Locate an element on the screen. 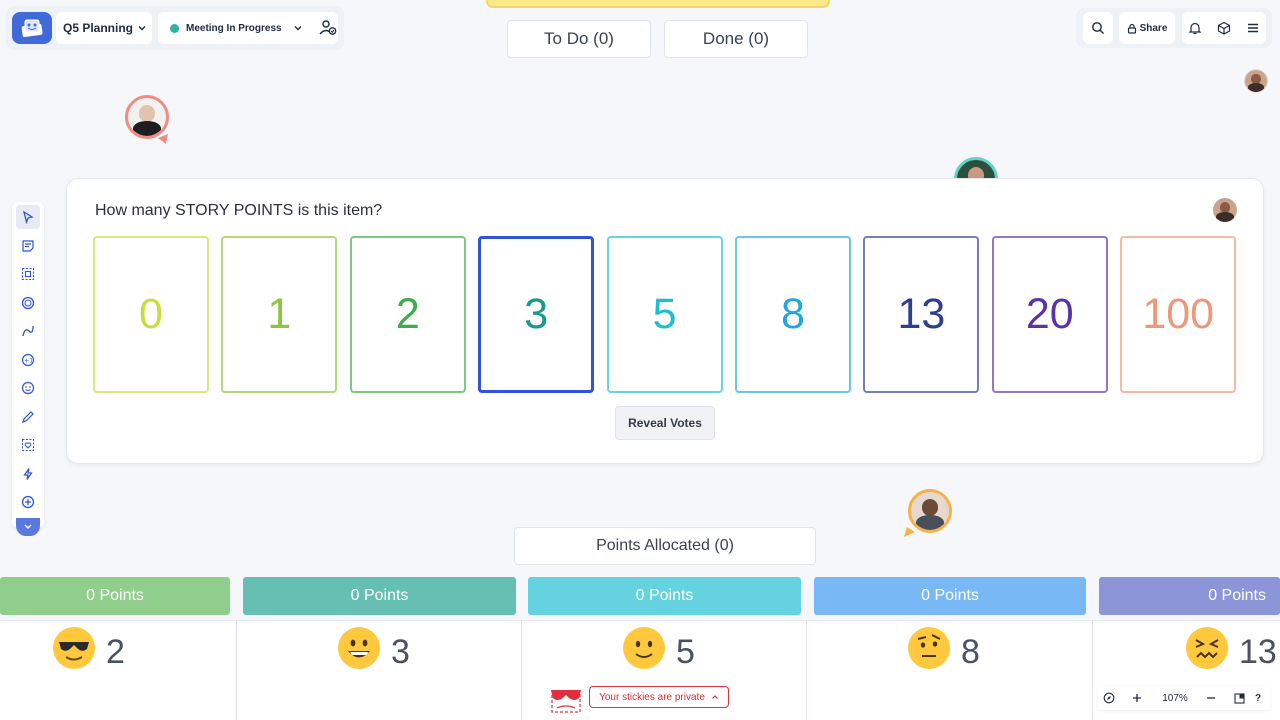 The image size is (1280, 720). vote-card-0: 0 is located at coordinates (151, 314).